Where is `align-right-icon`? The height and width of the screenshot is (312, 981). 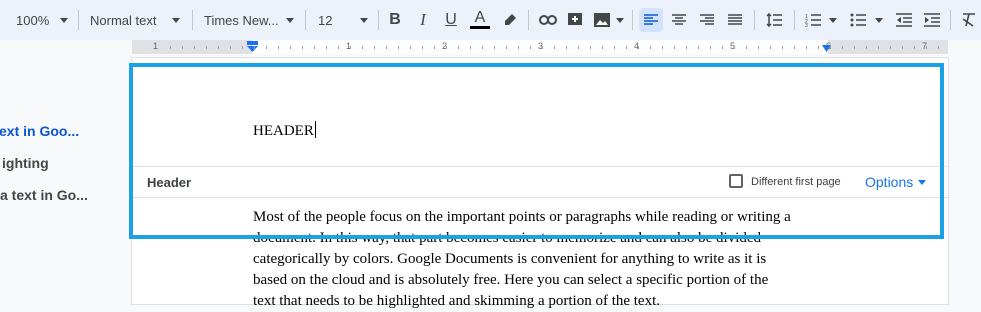 align-right-icon is located at coordinates (707, 19).